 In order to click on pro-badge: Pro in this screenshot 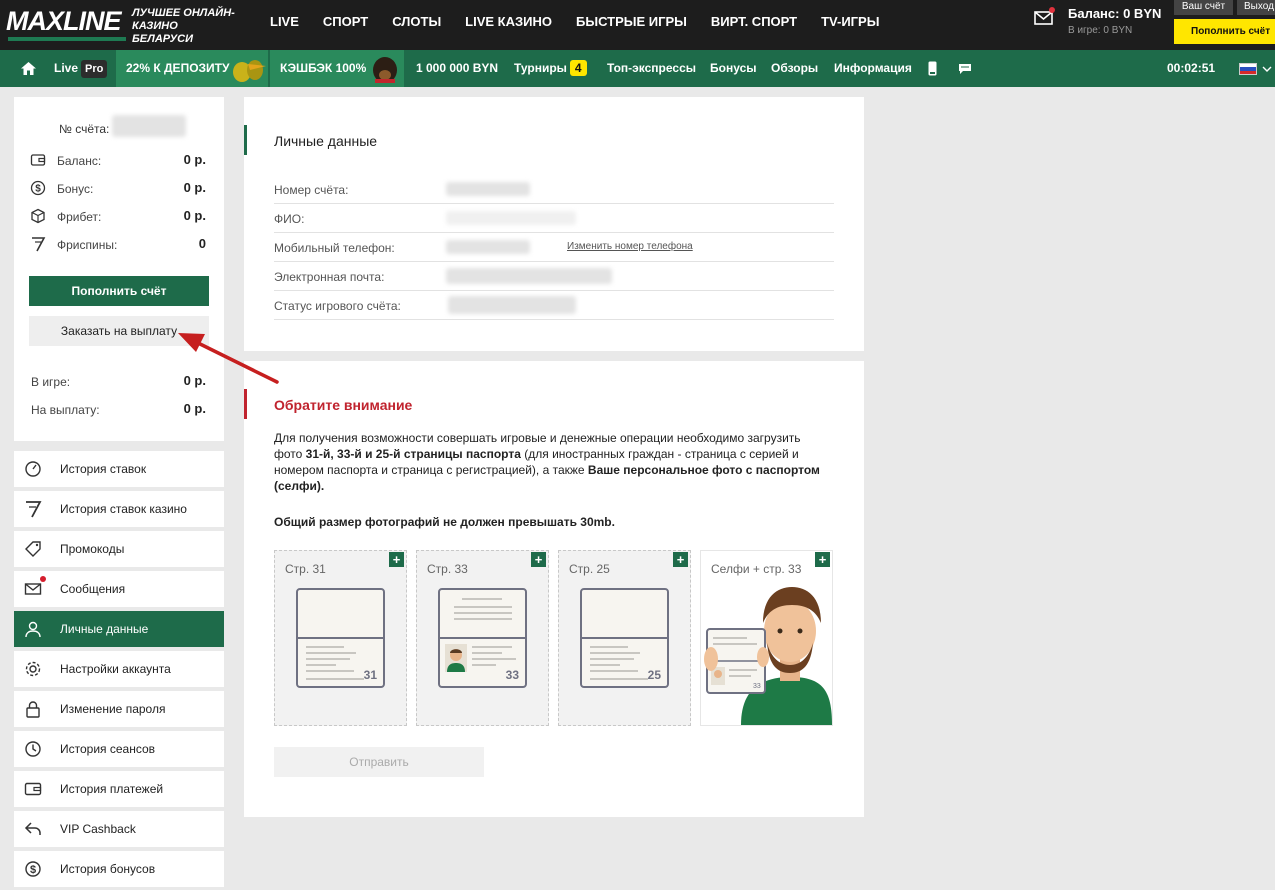, I will do `click(94, 69)`.